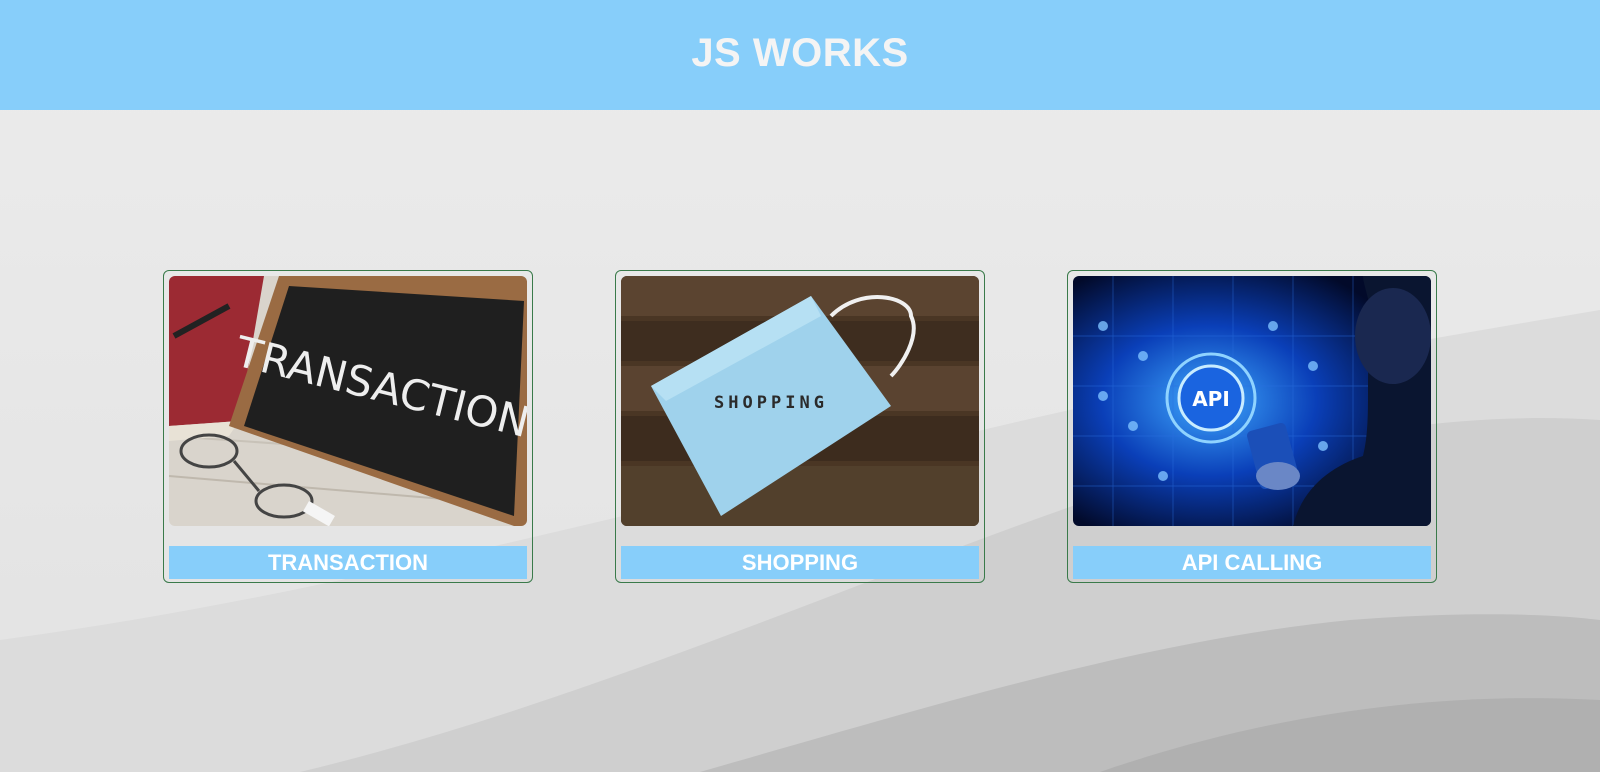  Describe the element at coordinates (1211, 399) in the screenshot. I see `api-image-text: API` at that location.